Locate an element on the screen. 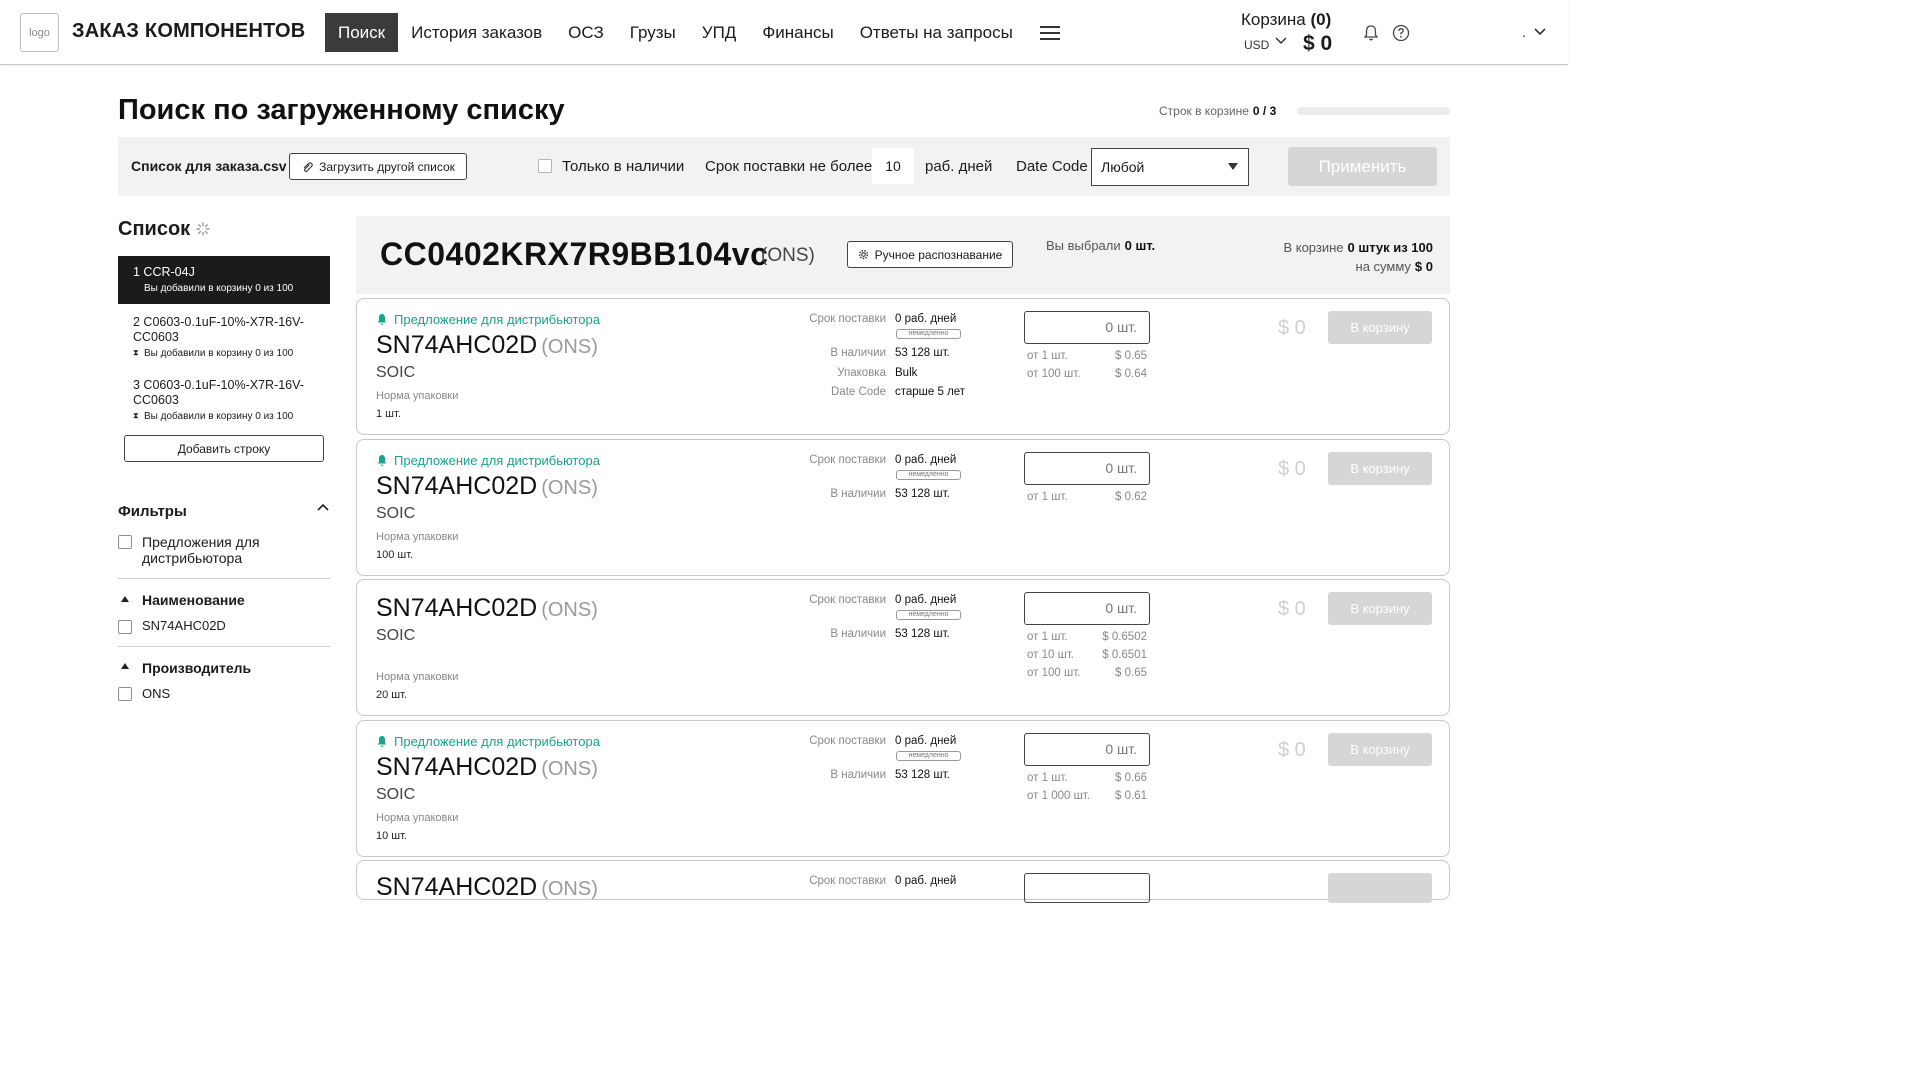  nav-finance: Финансы is located at coordinates (797, 32).